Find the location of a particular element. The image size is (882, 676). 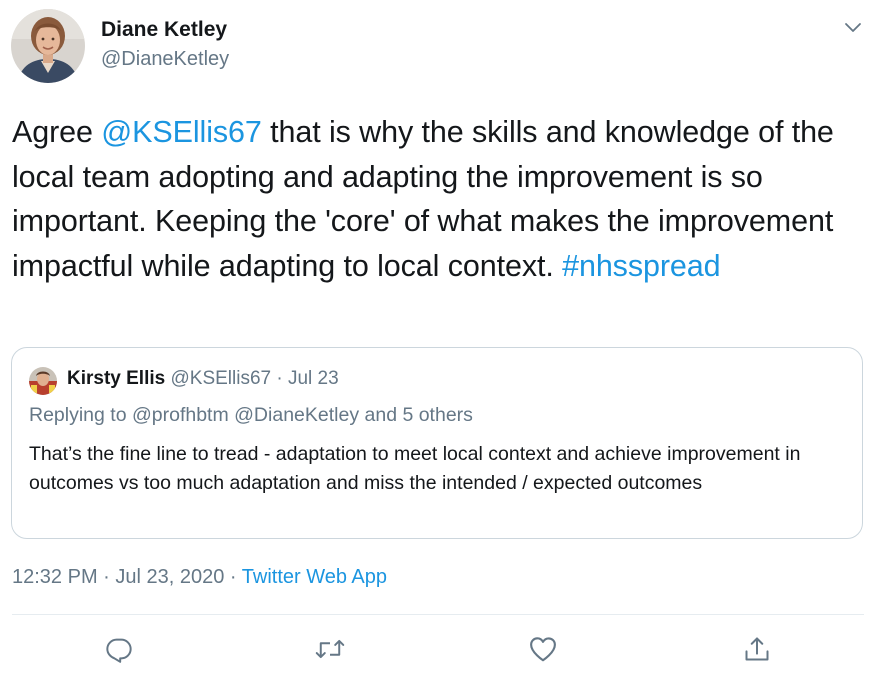

heart-icon is located at coordinates (543, 651).